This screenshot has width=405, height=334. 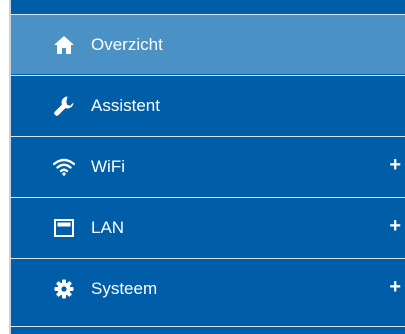 I want to click on sidebar-item-label: Overzicht, so click(x=127, y=44).